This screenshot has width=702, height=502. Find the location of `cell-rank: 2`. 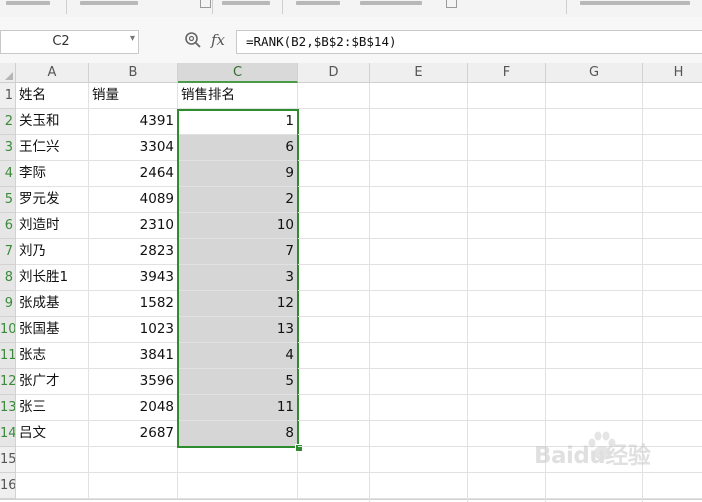

cell-rank: 2 is located at coordinates (238, 200).